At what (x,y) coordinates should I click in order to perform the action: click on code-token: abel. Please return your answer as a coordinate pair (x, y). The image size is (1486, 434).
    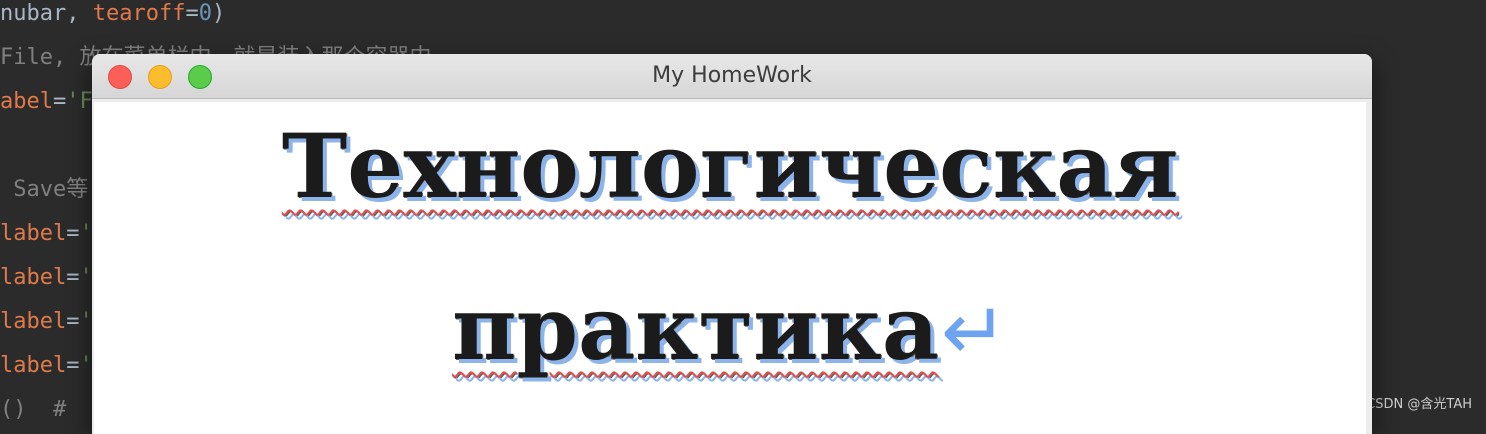
    Looking at the image, I should click on (26, 101).